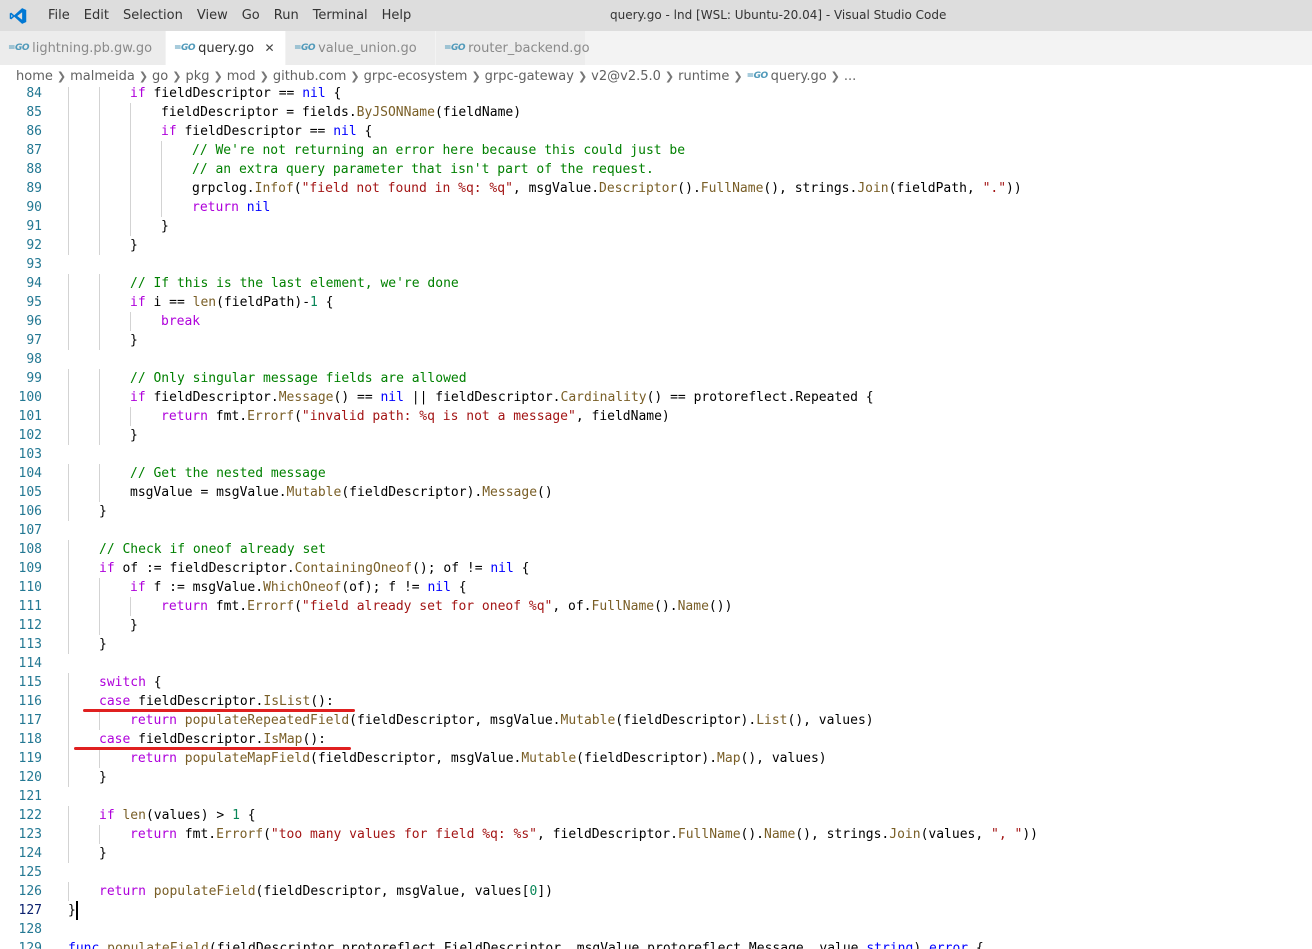  Describe the element at coordinates (656, 644) in the screenshot. I see `code-line: 113}` at that location.